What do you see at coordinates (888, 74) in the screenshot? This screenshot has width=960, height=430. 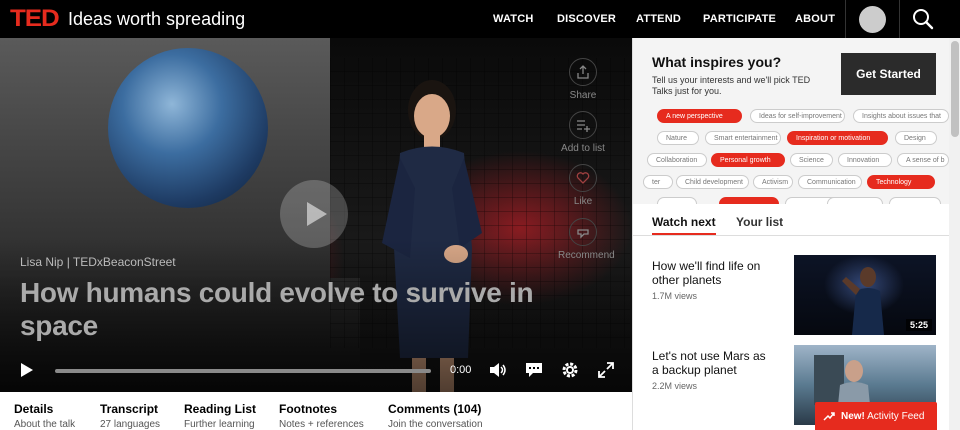 I see `get-started-button: Get Started` at bounding box center [888, 74].